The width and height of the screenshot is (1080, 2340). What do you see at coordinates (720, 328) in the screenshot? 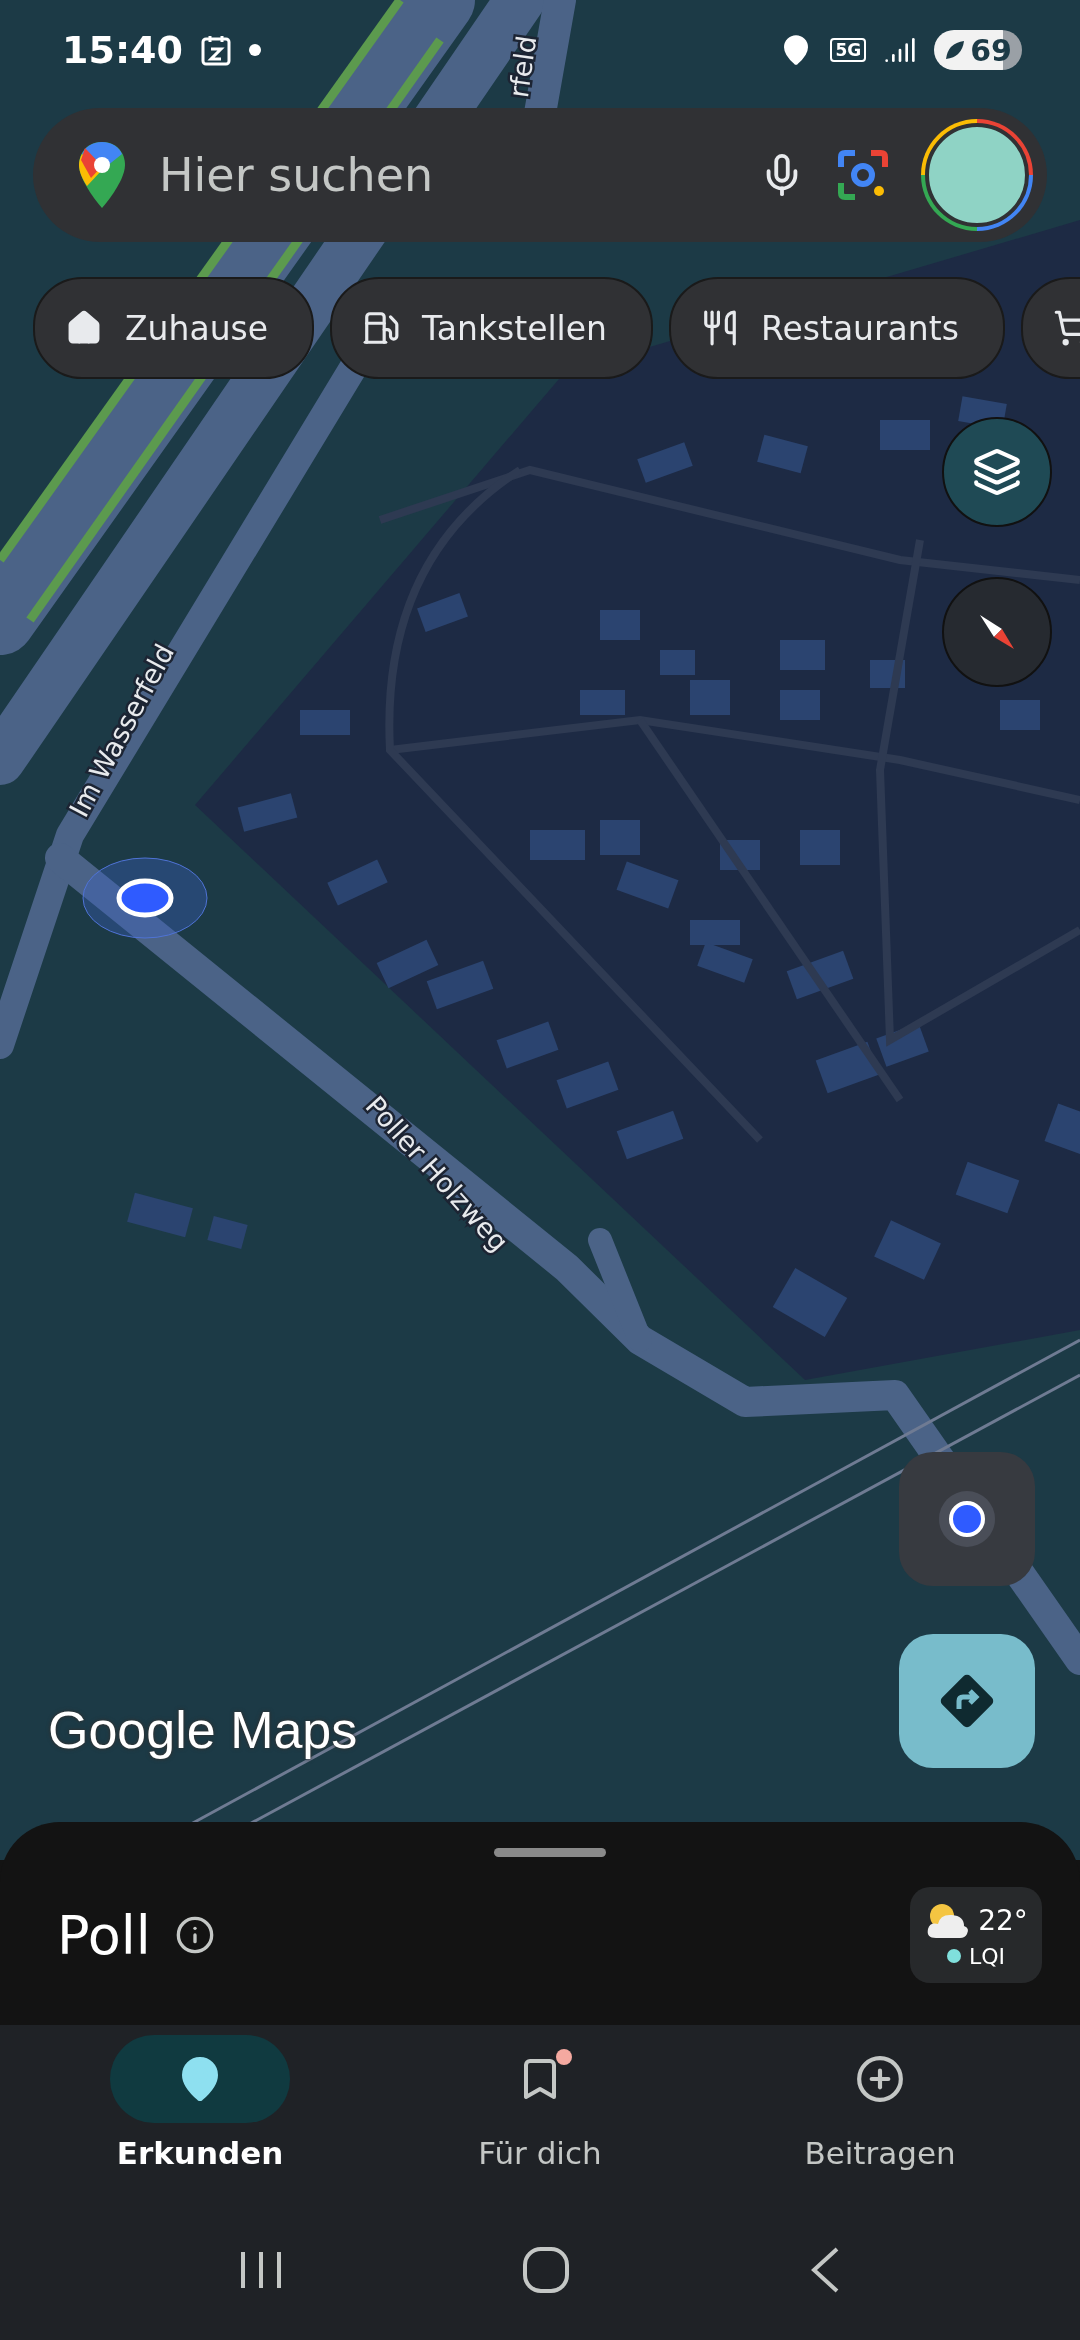
I see `fork-knife-icon` at bounding box center [720, 328].